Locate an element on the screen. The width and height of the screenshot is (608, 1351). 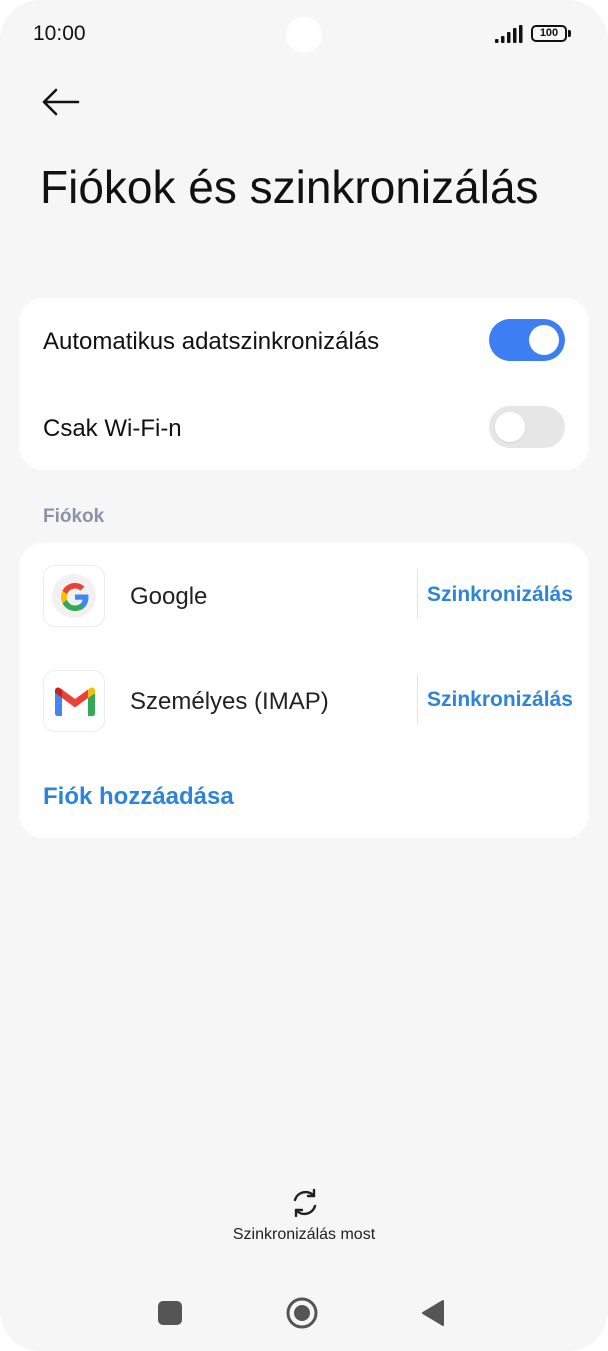
gmail-icon is located at coordinates (74, 701).